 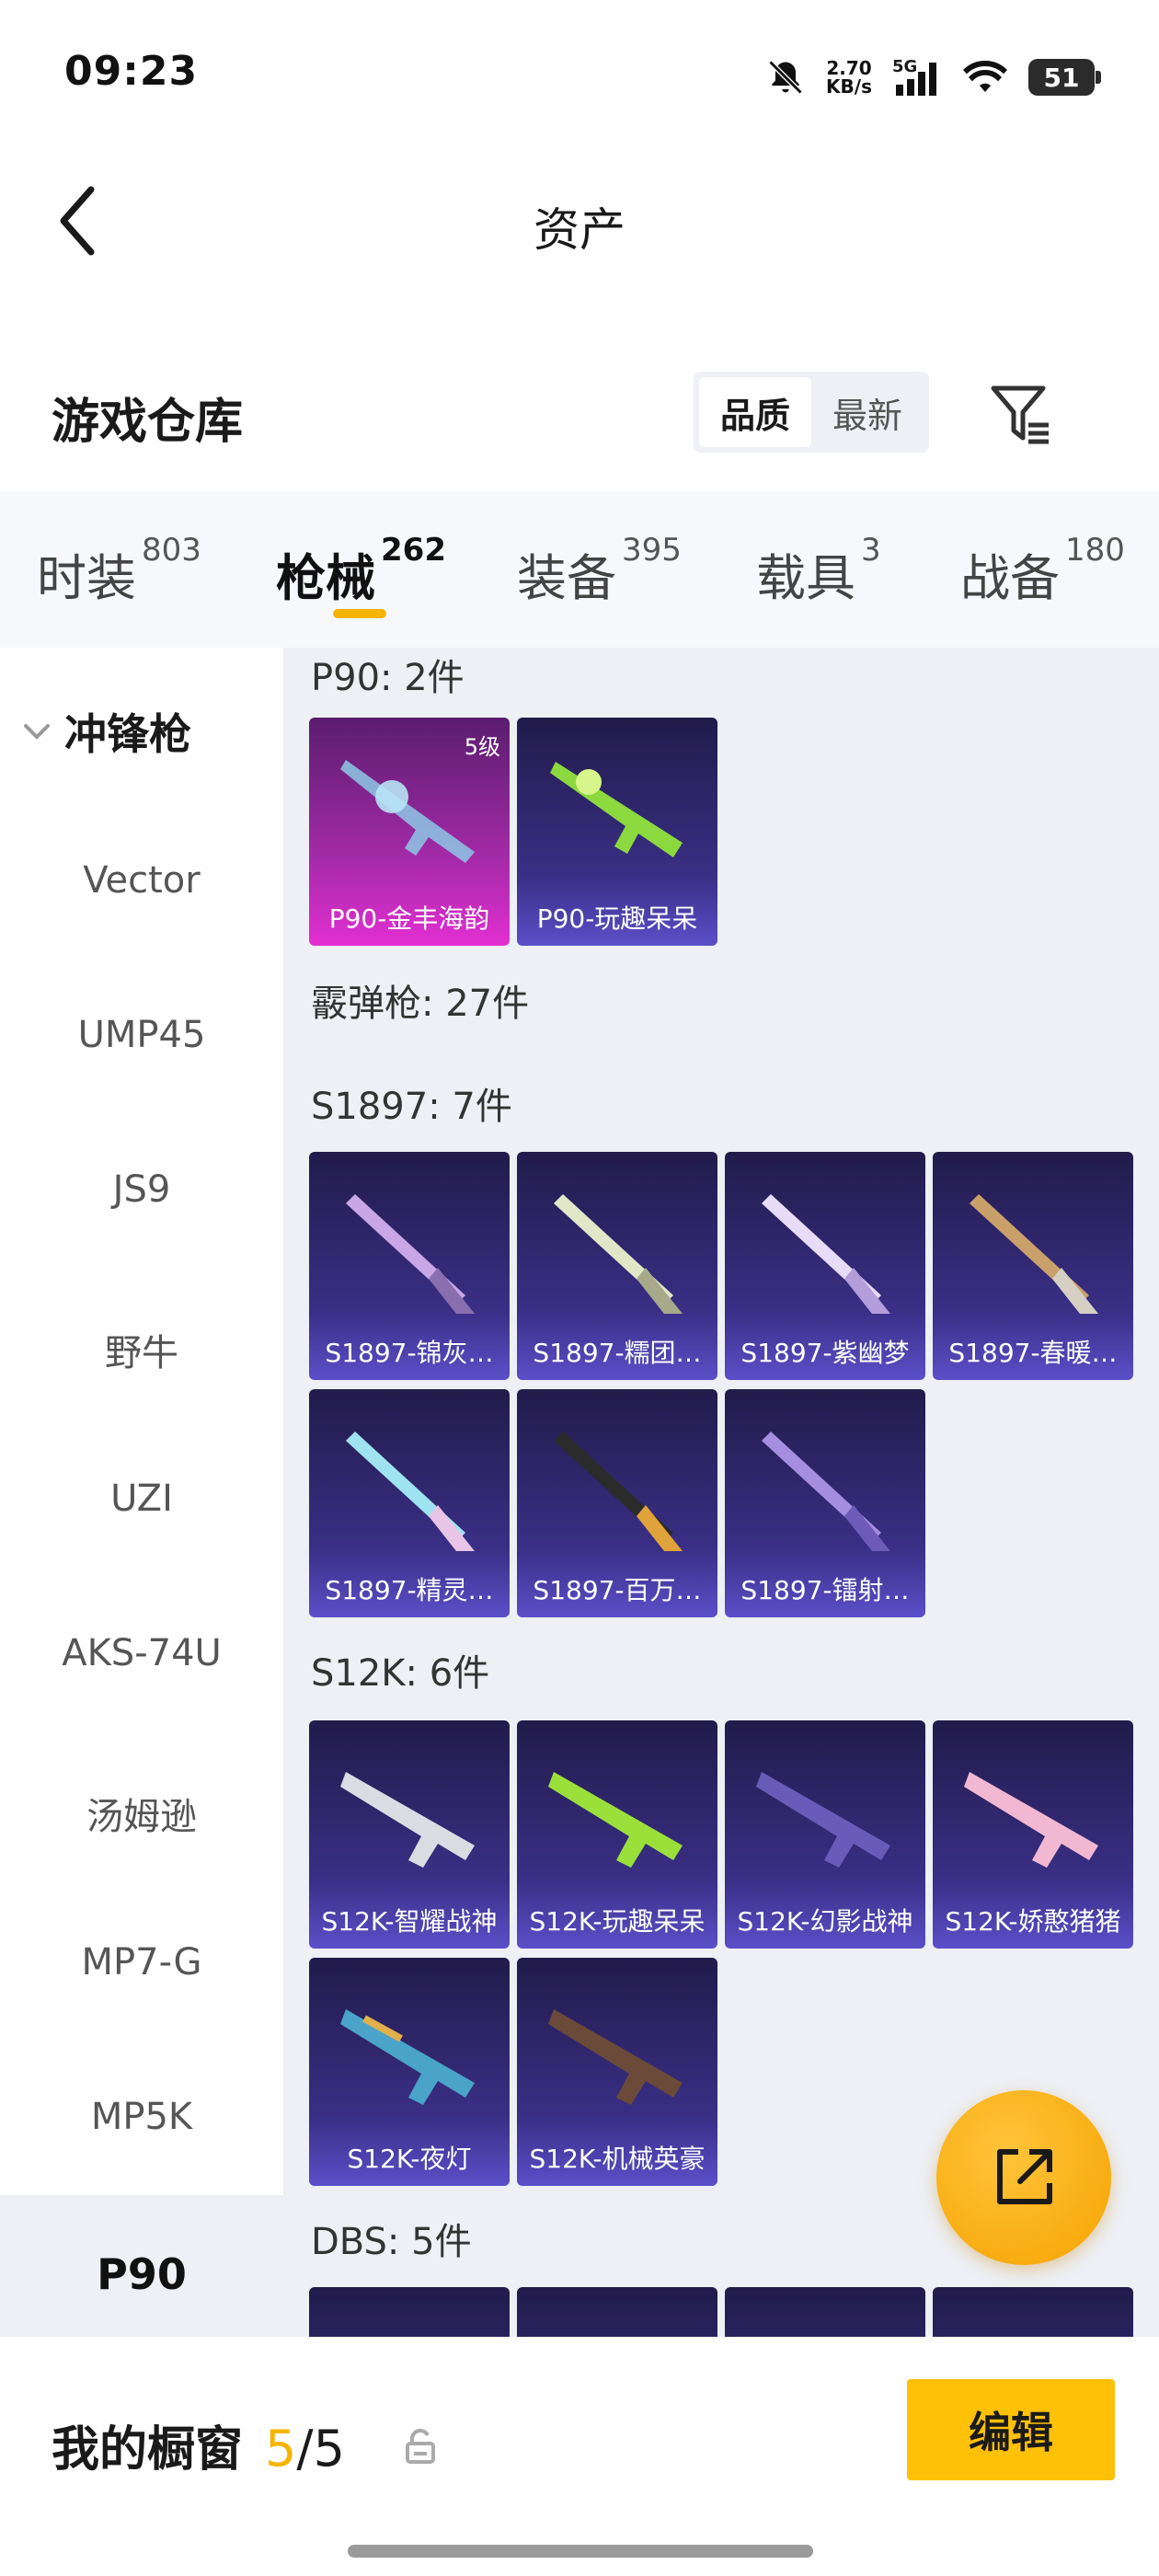 I want to click on sidebar-item-uzi: UZI, so click(x=141, y=1499).